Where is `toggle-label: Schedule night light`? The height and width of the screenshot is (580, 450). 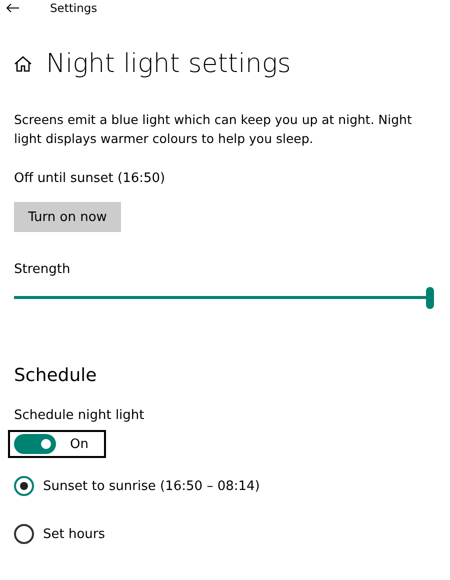 toggle-label: Schedule night light is located at coordinates (80, 415).